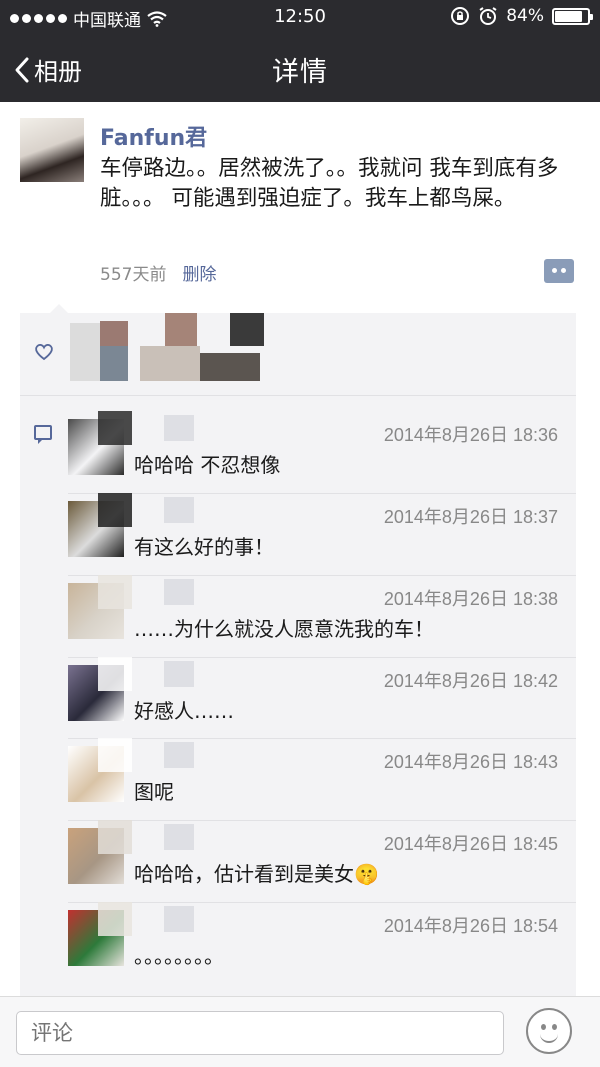 The image size is (600, 1067). What do you see at coordinates (470, 844) in the screenshot?
I see `comment-time: 2014年8月26日 18:45` at bounding box center [470, 844].